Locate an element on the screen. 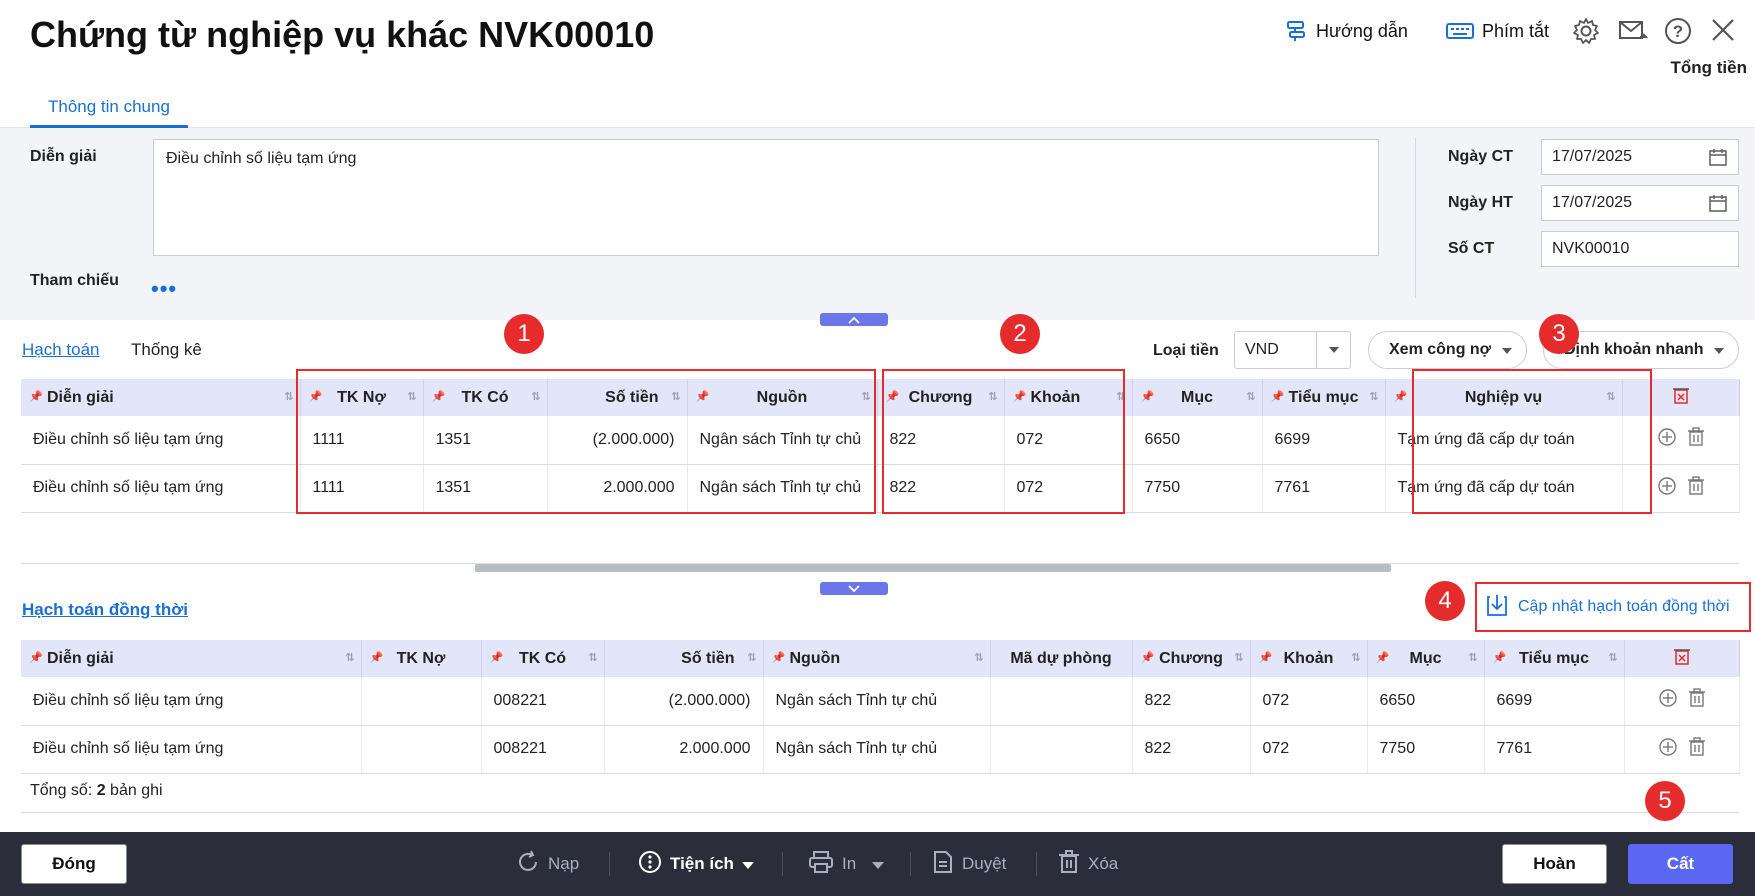 This screenshot has height=896, width=1755. shortcut-button: Phím tắt is located at coordinates (1497, 31).